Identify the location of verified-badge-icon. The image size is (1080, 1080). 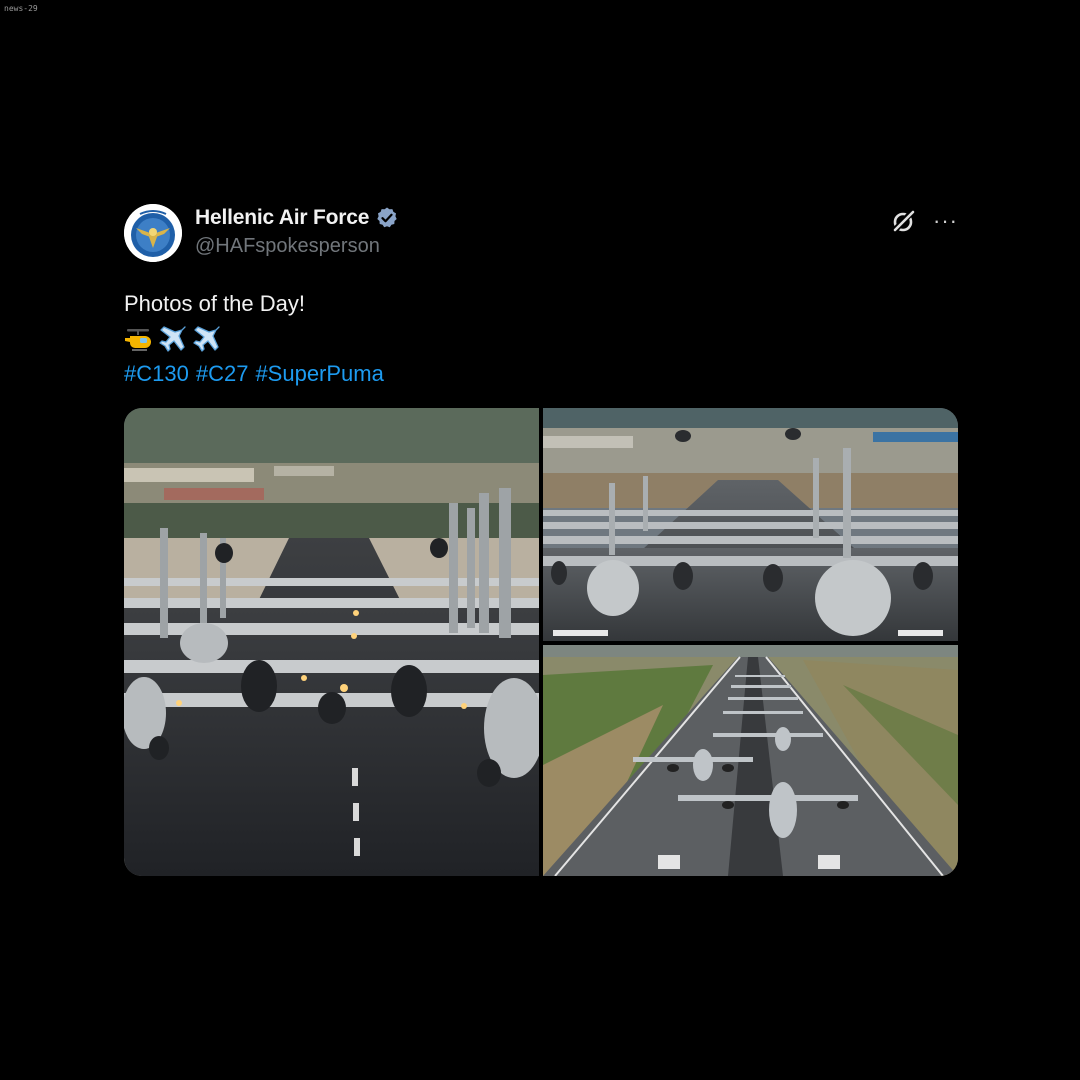
(387, 217).